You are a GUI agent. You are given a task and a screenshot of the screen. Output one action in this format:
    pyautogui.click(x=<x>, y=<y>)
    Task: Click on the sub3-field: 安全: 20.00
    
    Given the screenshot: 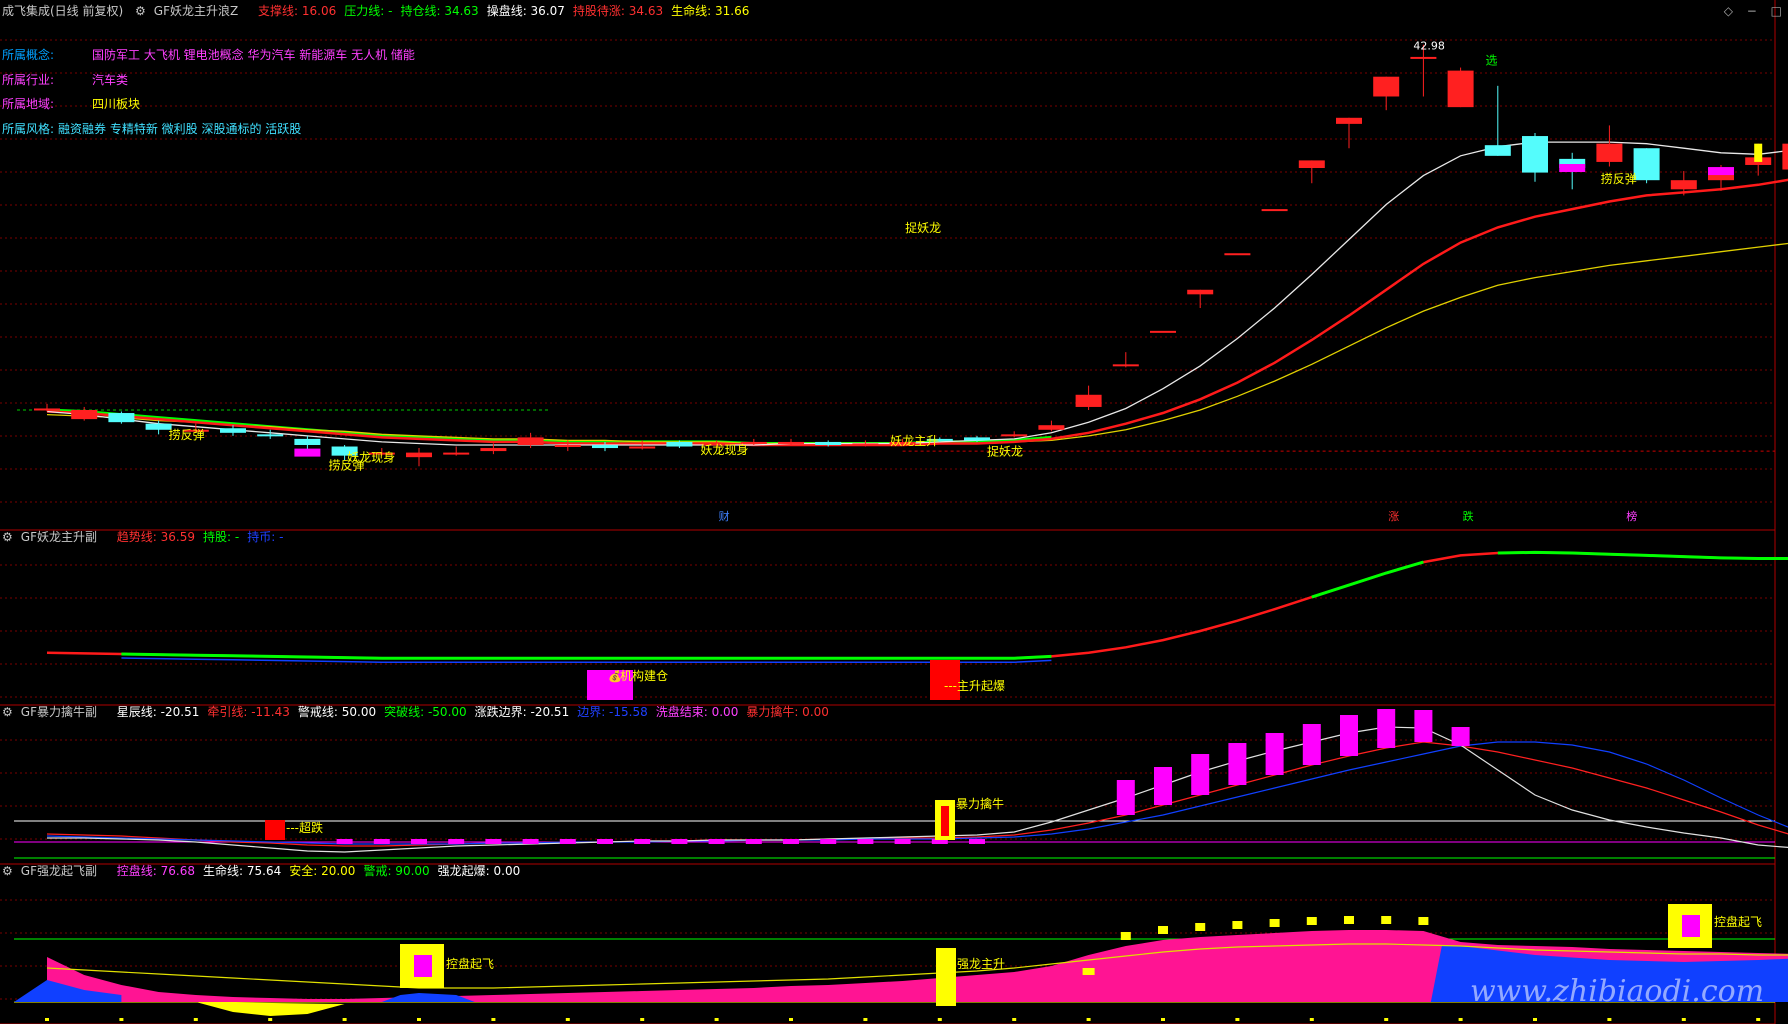 What is the action you would take?
    pyautogui.click(x=322, y=871)
    